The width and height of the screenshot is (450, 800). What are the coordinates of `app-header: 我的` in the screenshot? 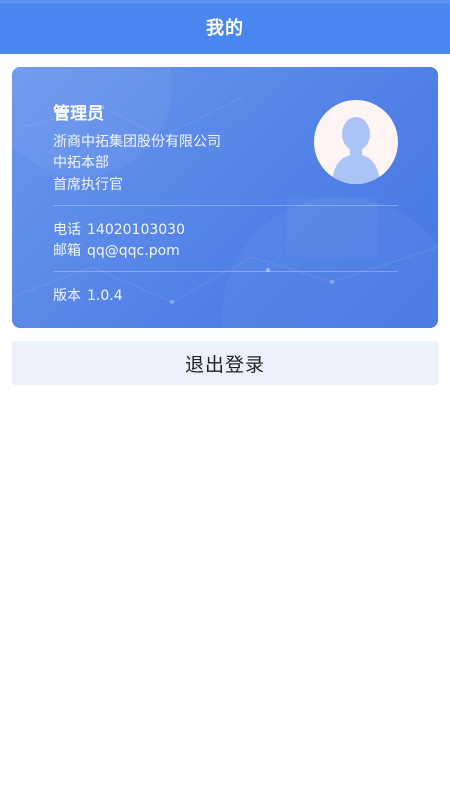 It's located at (225, 27).